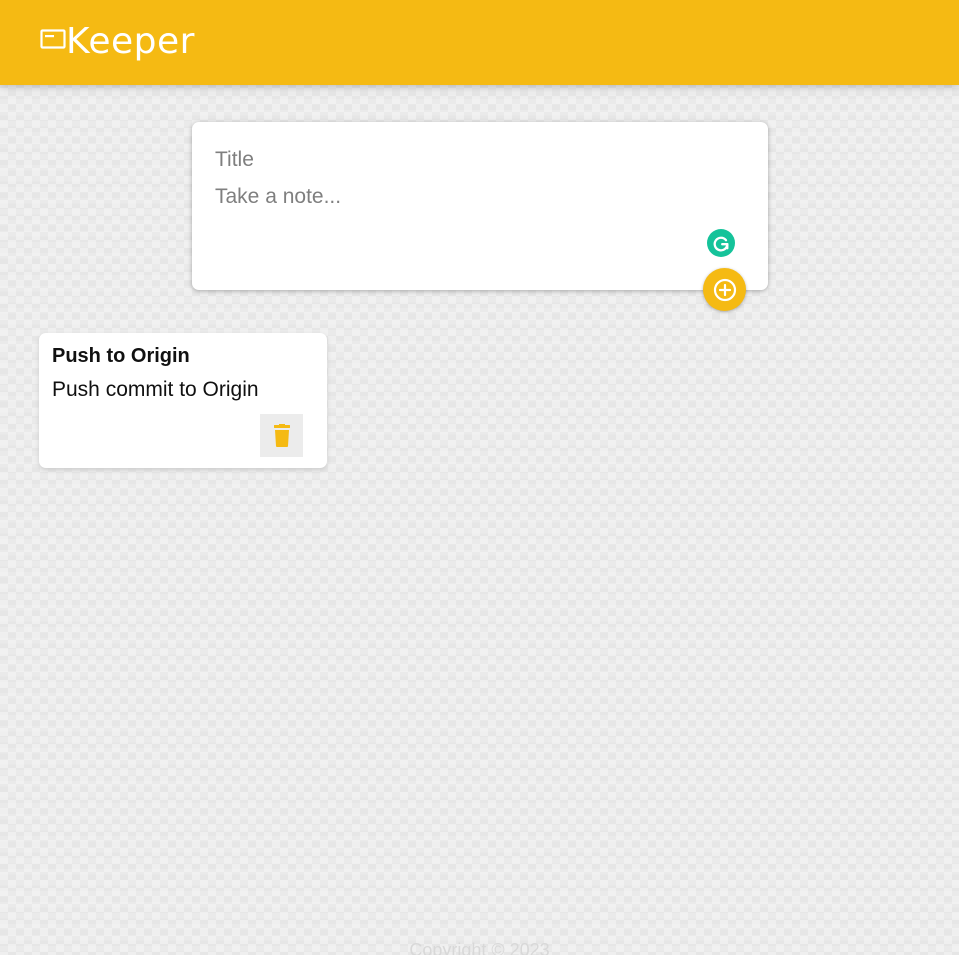  What do you see at coordinates (721, 243) in the screenshot?
I see `grammarly-icon` at bounding box center [721, 243].